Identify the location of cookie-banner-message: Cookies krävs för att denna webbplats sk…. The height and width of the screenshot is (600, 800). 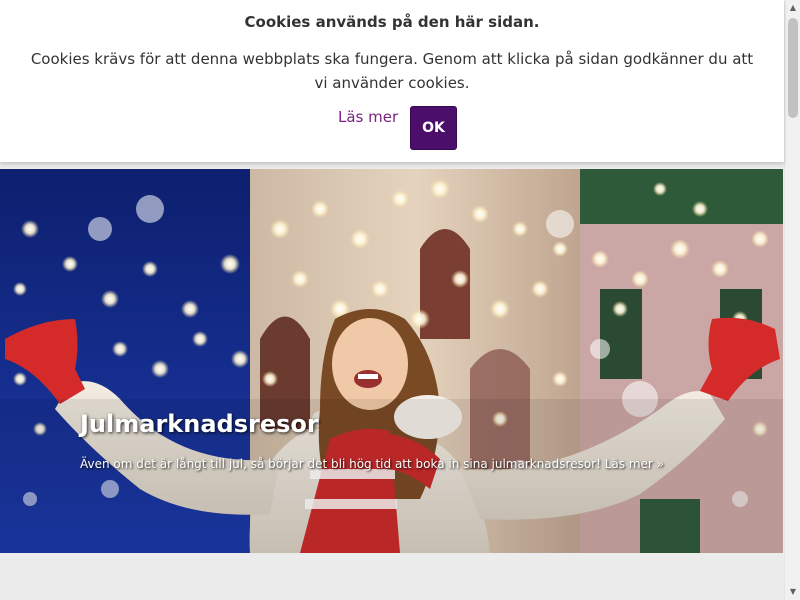
(392, 71).